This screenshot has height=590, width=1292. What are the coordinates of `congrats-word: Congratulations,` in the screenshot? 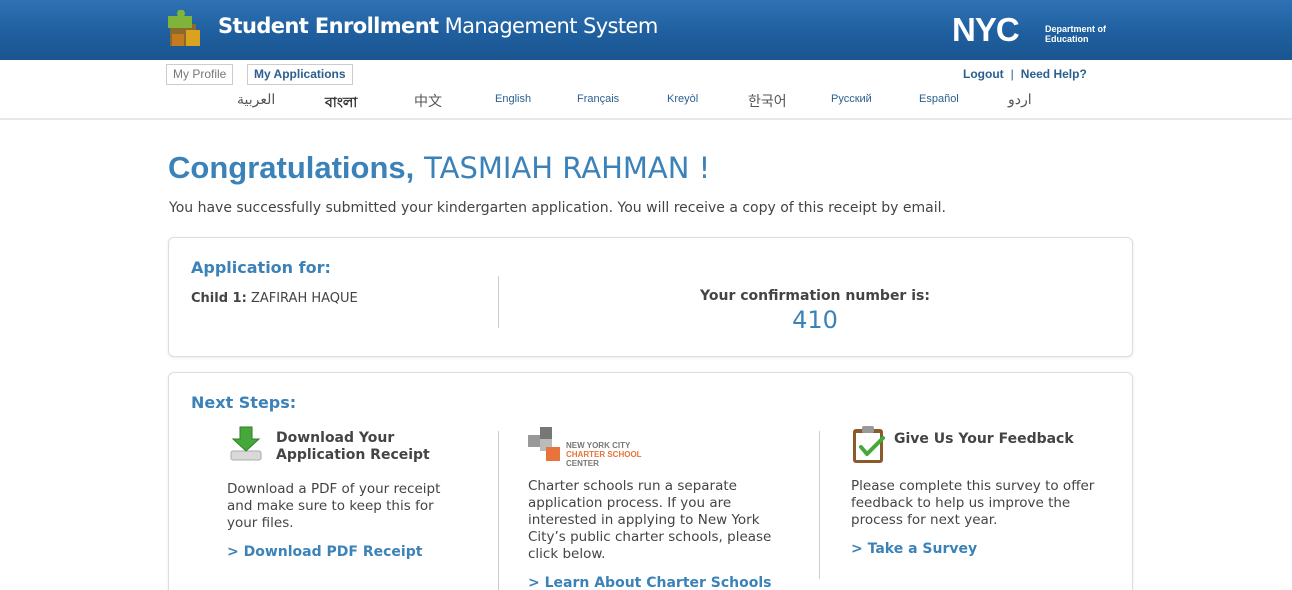 It's located at (291, 167).